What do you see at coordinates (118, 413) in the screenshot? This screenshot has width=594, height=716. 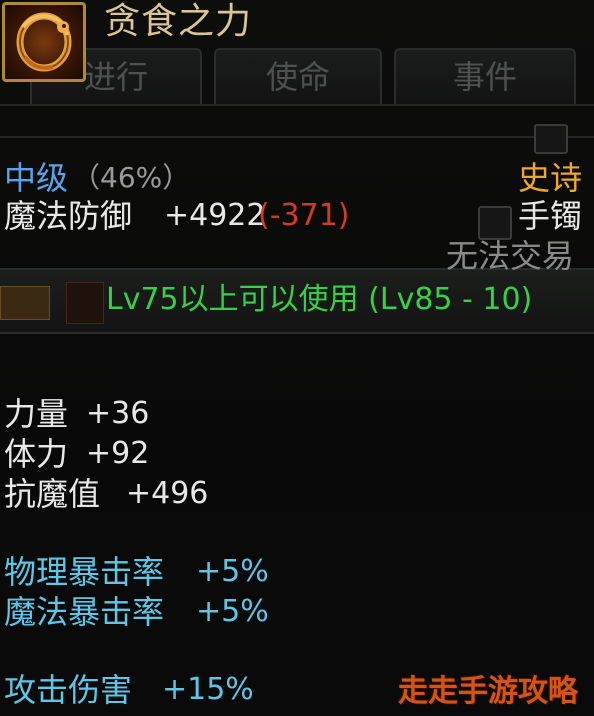 I see `stat-value: +36` at bounding box center [118, 413].